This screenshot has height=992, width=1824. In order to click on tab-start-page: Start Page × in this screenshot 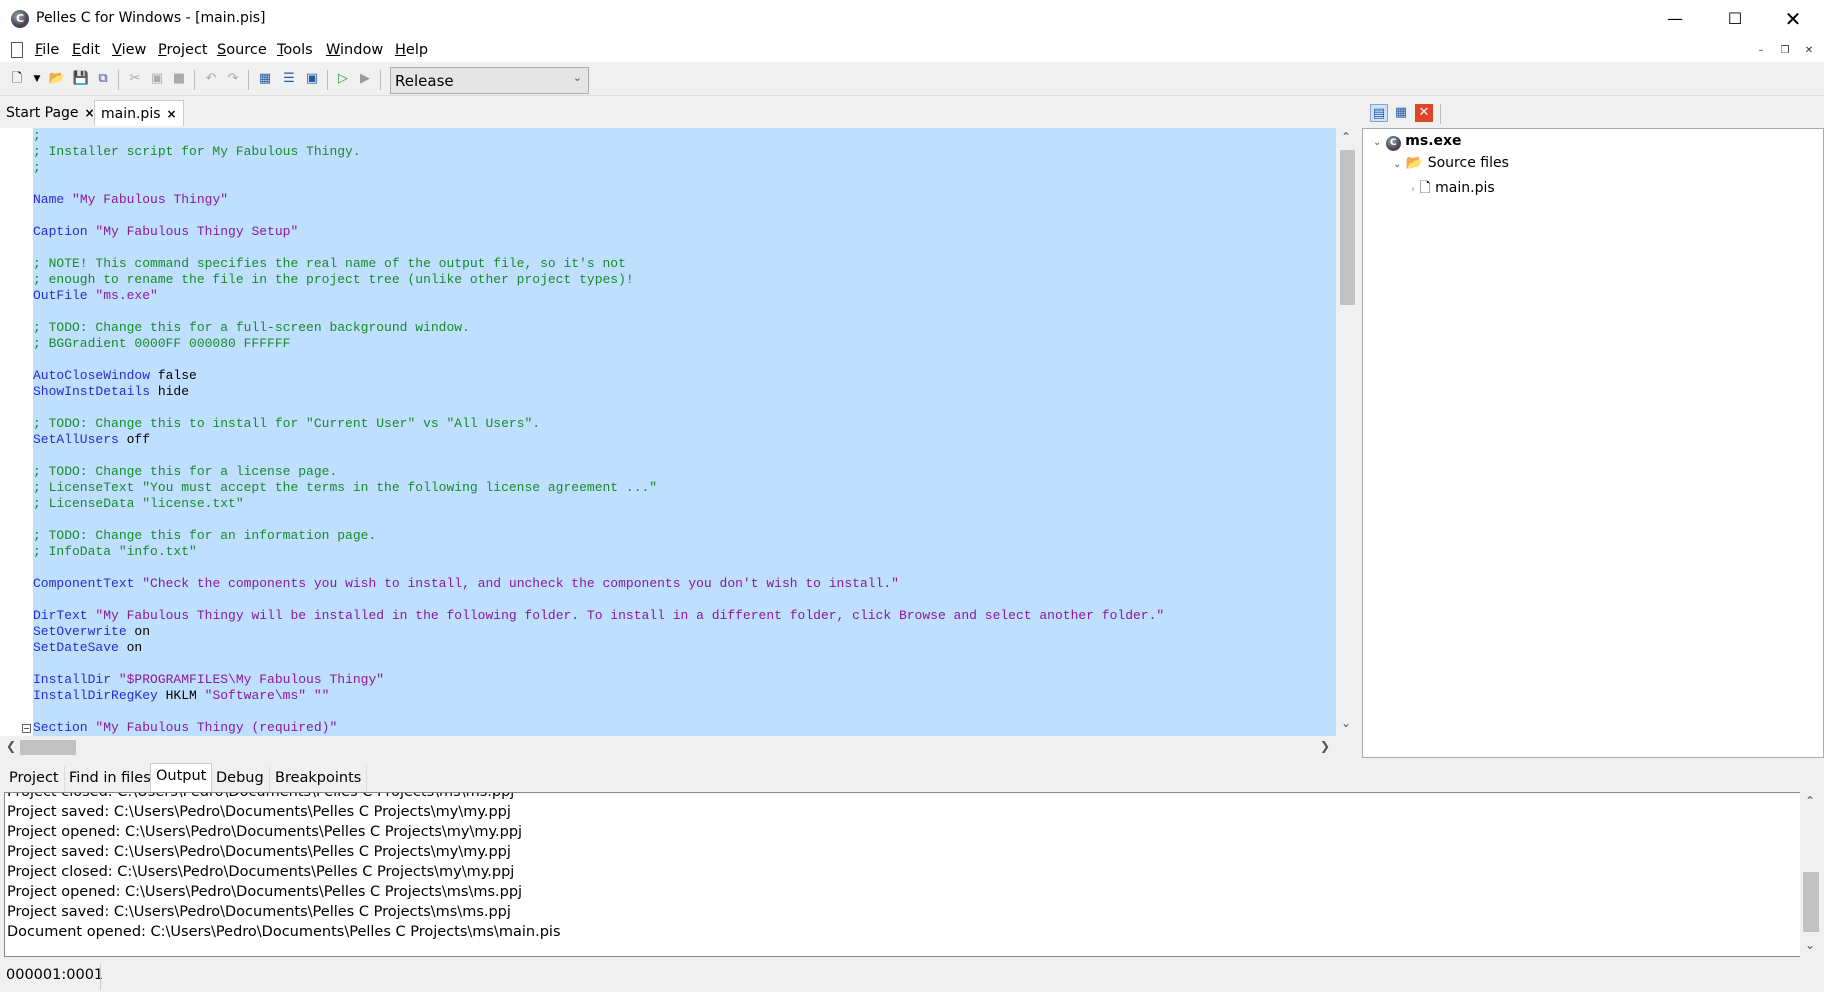, I will do `click(50, 113)`.